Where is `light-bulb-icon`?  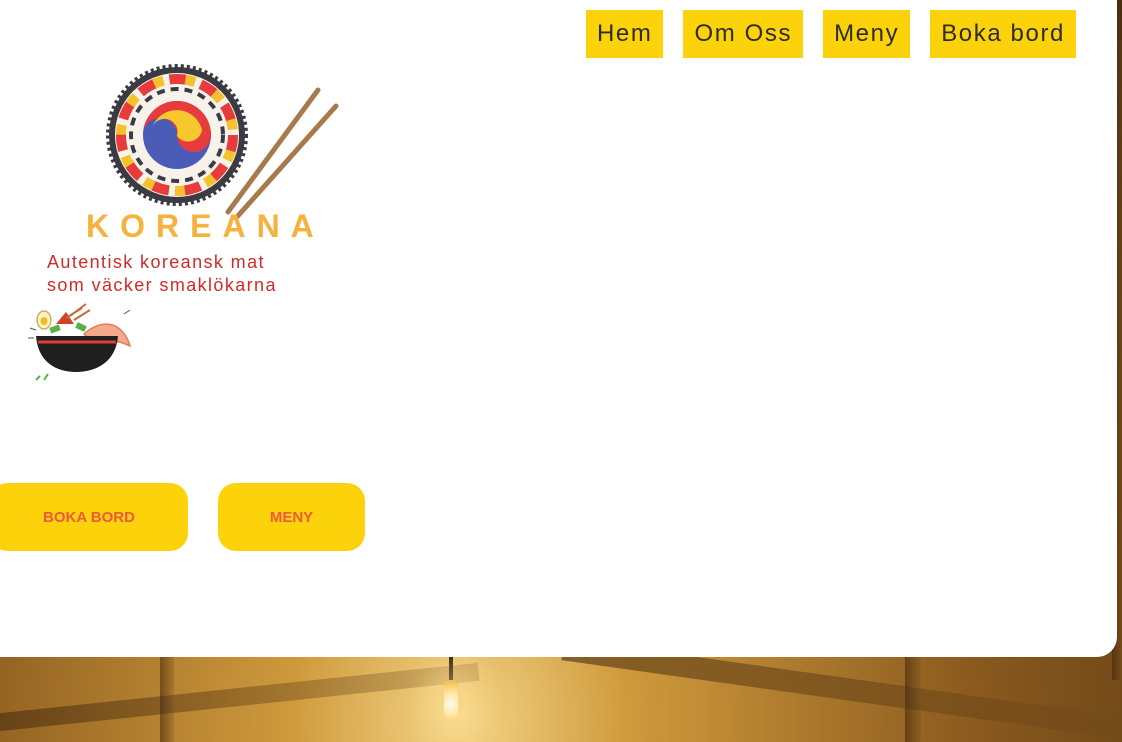
light-bulb-icon is located at coordinates (451, 700).